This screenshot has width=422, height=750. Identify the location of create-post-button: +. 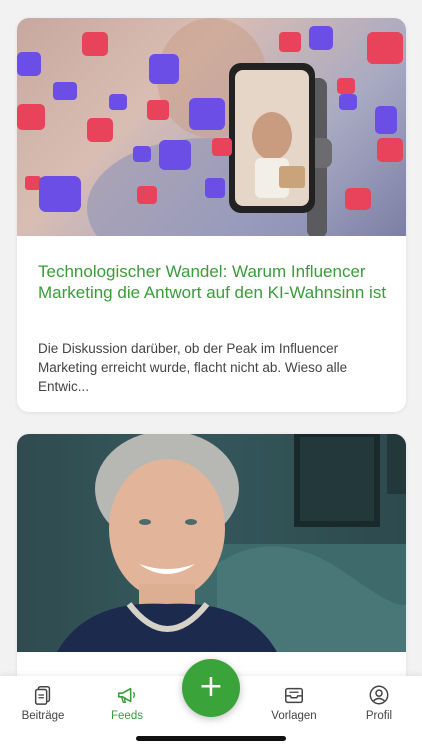
(211, 688).